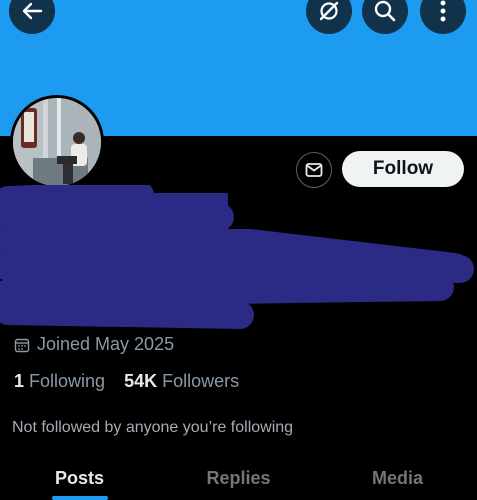 This screenshot has width=477, height=500. I want to click on back-arrow-icon, so click(32, 11).